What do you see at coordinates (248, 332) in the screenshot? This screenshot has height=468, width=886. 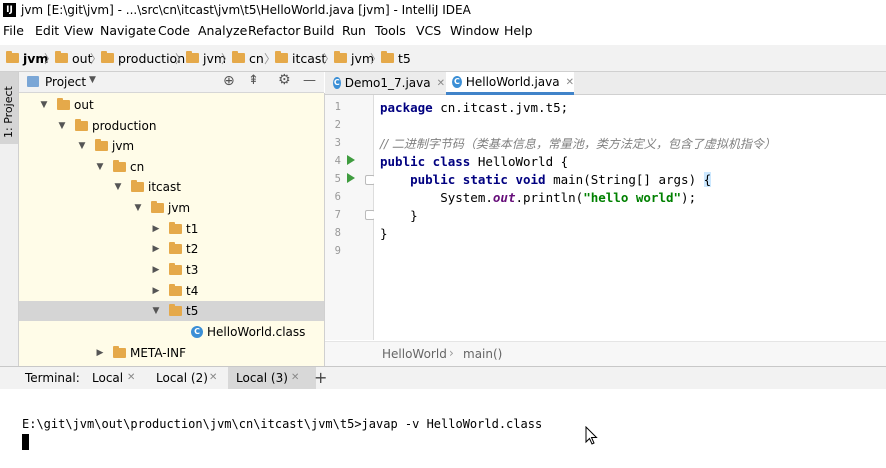 I see `tree-item-helloworld-class: C HelloWorld.class` at bounding box center [248, 332].